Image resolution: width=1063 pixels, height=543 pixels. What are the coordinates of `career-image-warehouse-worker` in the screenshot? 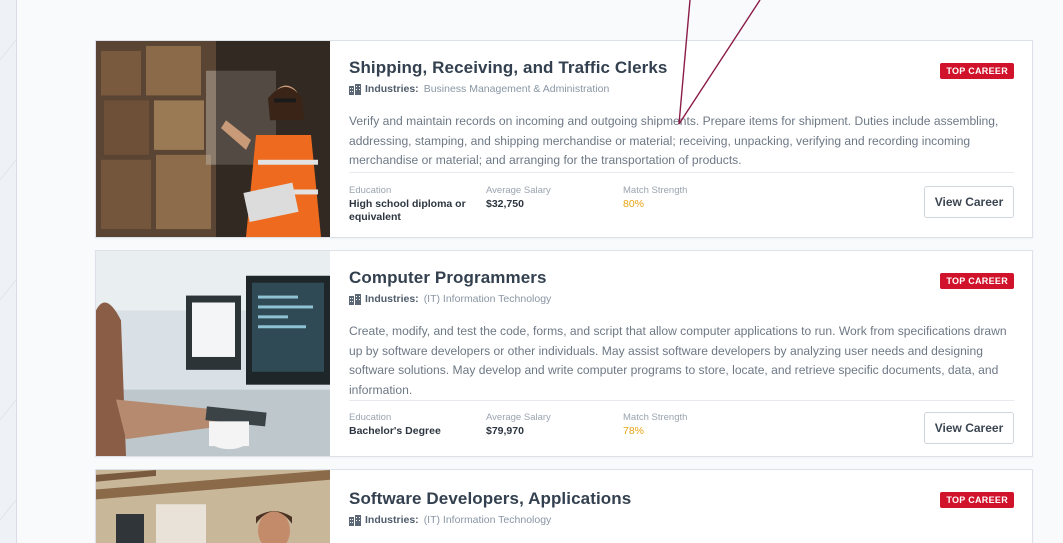 It's located at (213, 139).